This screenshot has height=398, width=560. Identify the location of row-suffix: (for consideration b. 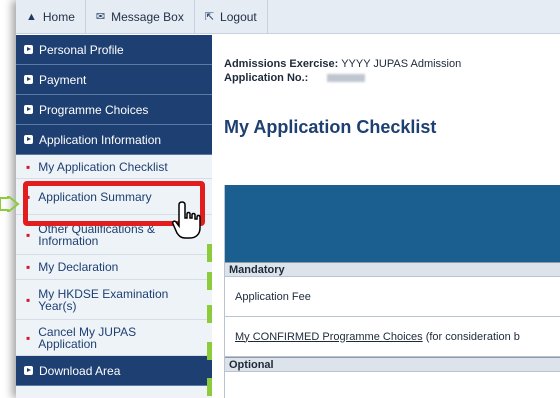
(471, 336).